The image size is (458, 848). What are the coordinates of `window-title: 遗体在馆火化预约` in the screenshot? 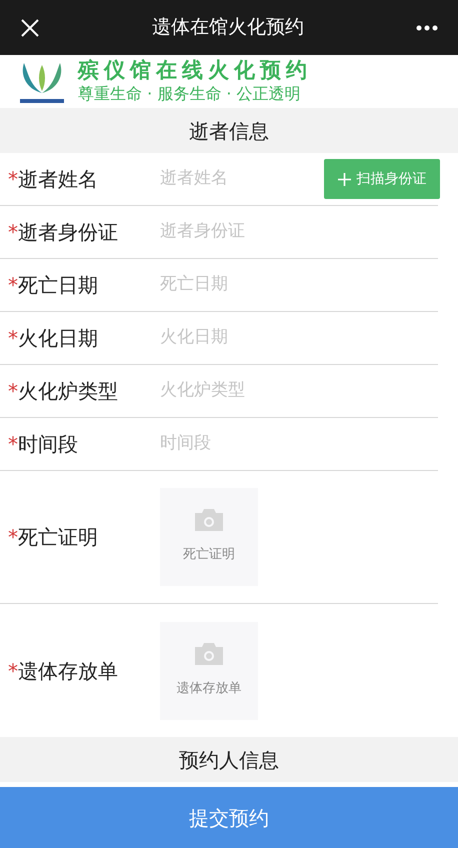 It's located at (228, 27).